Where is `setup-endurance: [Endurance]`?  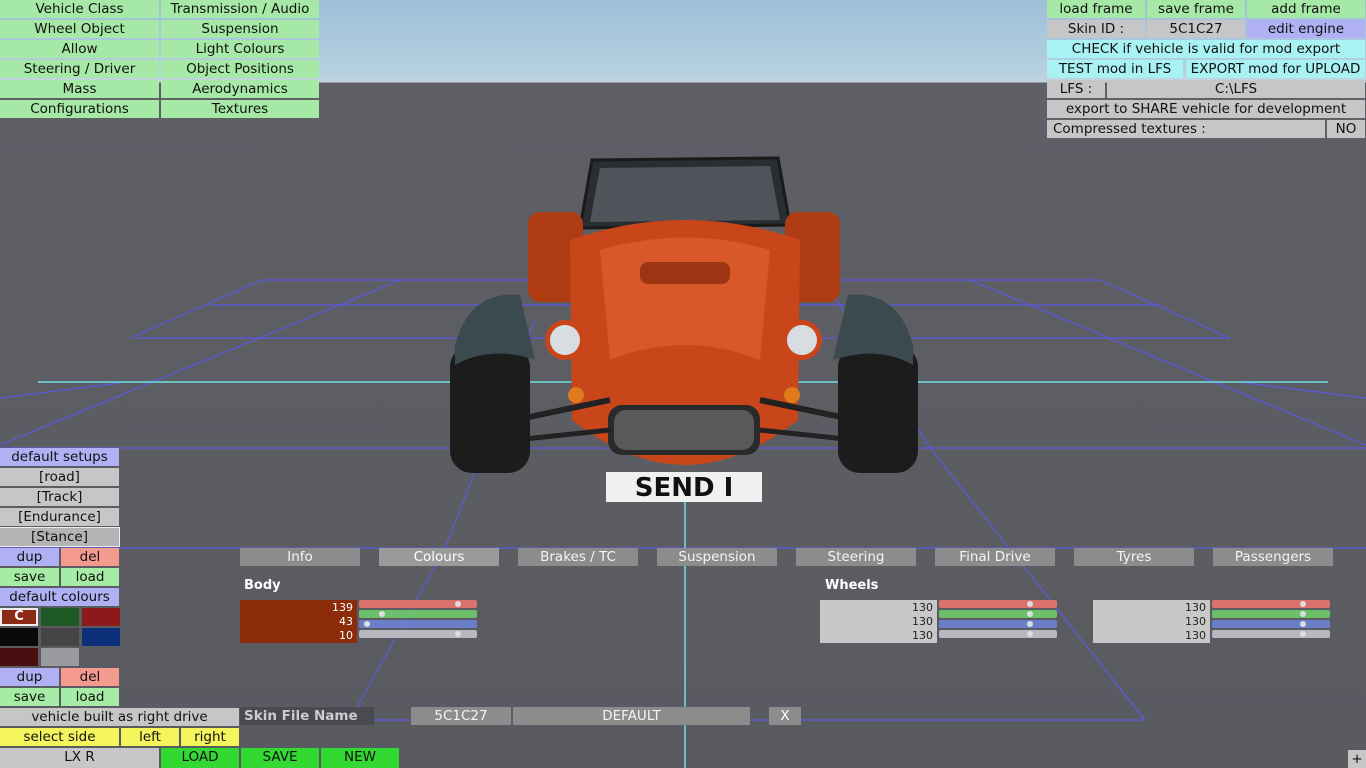
setup-endurance: [Endurance] is located at coordinates (59, 517).